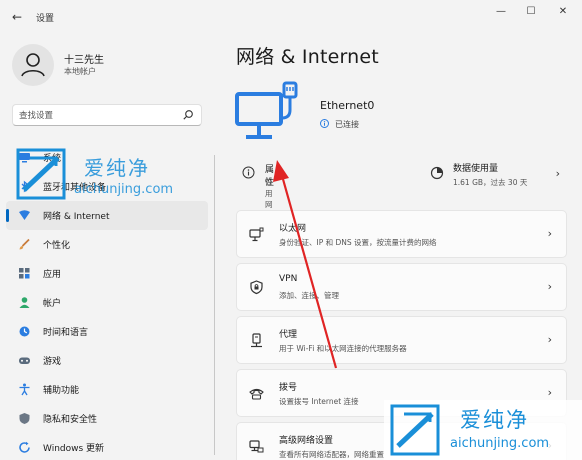 The image size is (582, 460). I want to click on annotation-arrow, so click(305, 264).